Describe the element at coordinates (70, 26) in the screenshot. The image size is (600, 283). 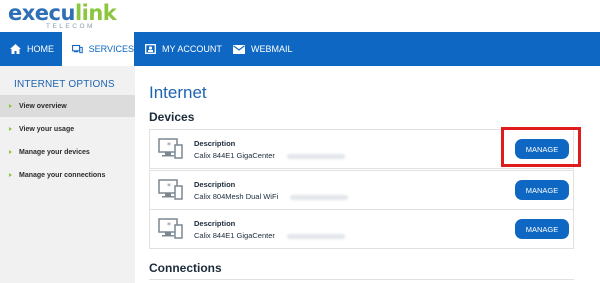
I see `logo-tagline: TELECOM` at that location.